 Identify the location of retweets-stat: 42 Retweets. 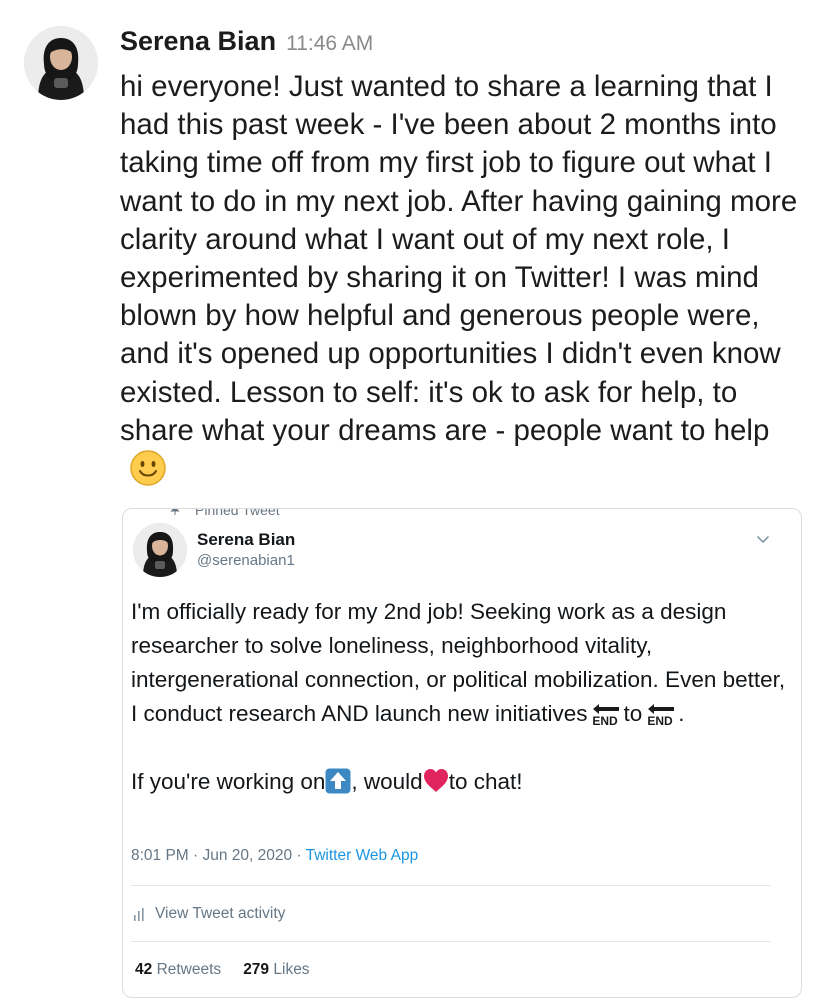
(178, 969).